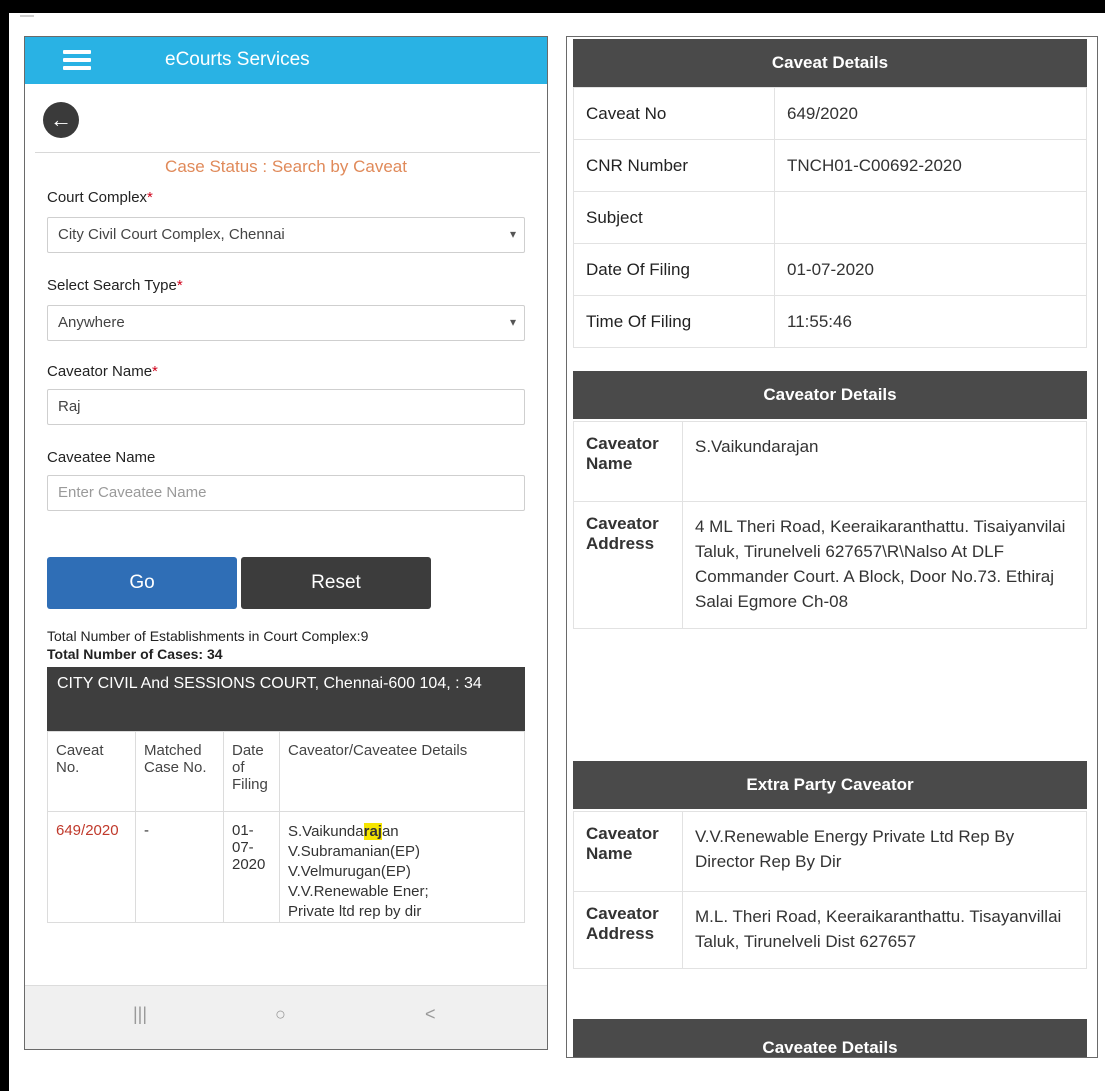  I want to click on caveator-address-key: Caveator Address, so click(628, 565).